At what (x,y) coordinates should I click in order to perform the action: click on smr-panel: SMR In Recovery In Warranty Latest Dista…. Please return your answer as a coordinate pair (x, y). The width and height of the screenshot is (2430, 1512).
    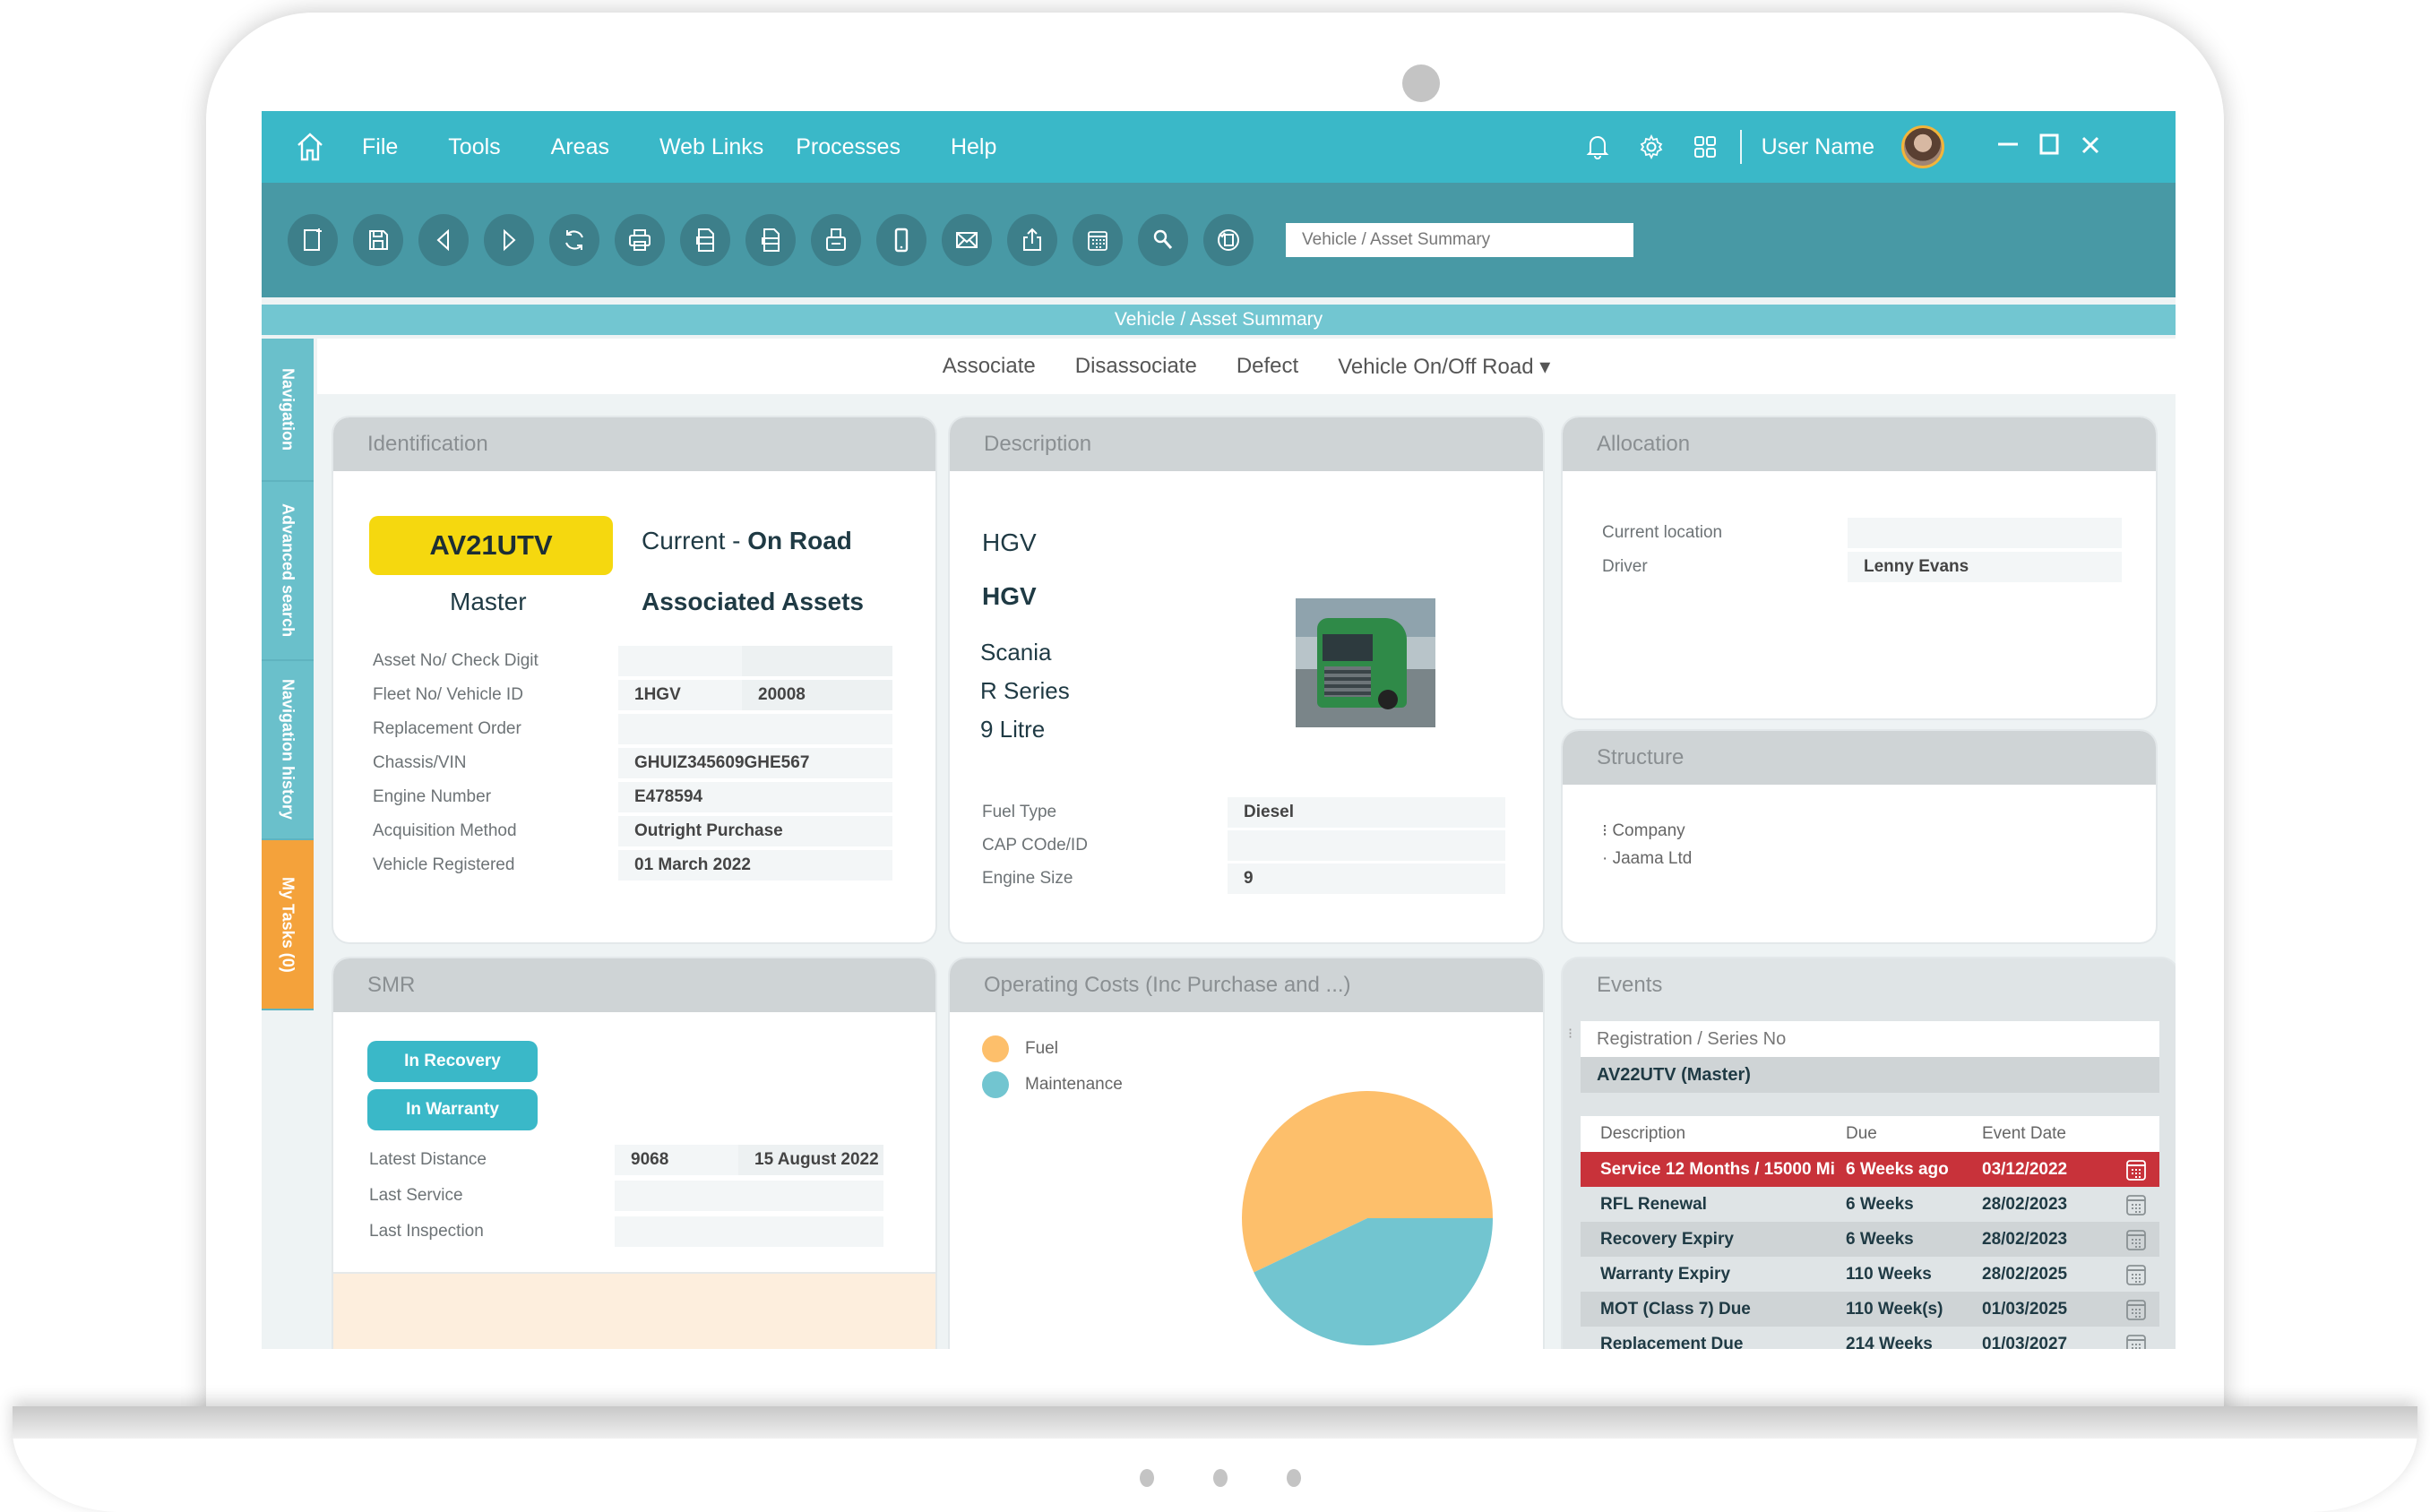
    Looking at the image, I should click on (634, 1154).